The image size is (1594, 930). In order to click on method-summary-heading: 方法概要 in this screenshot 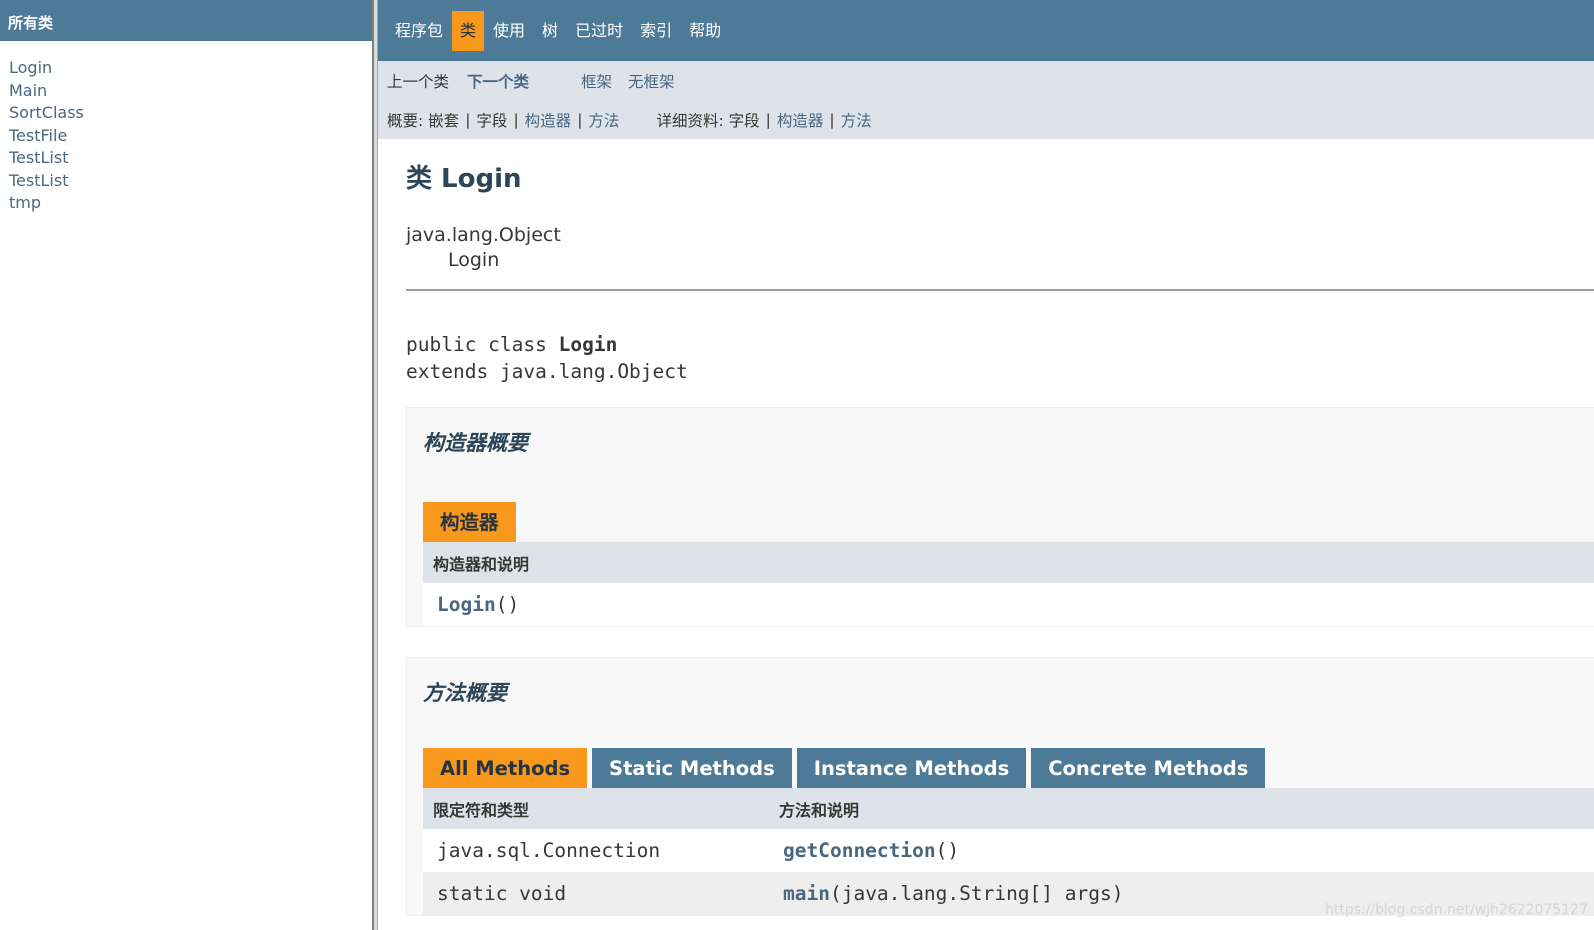, I will do `click(465, 693)`.